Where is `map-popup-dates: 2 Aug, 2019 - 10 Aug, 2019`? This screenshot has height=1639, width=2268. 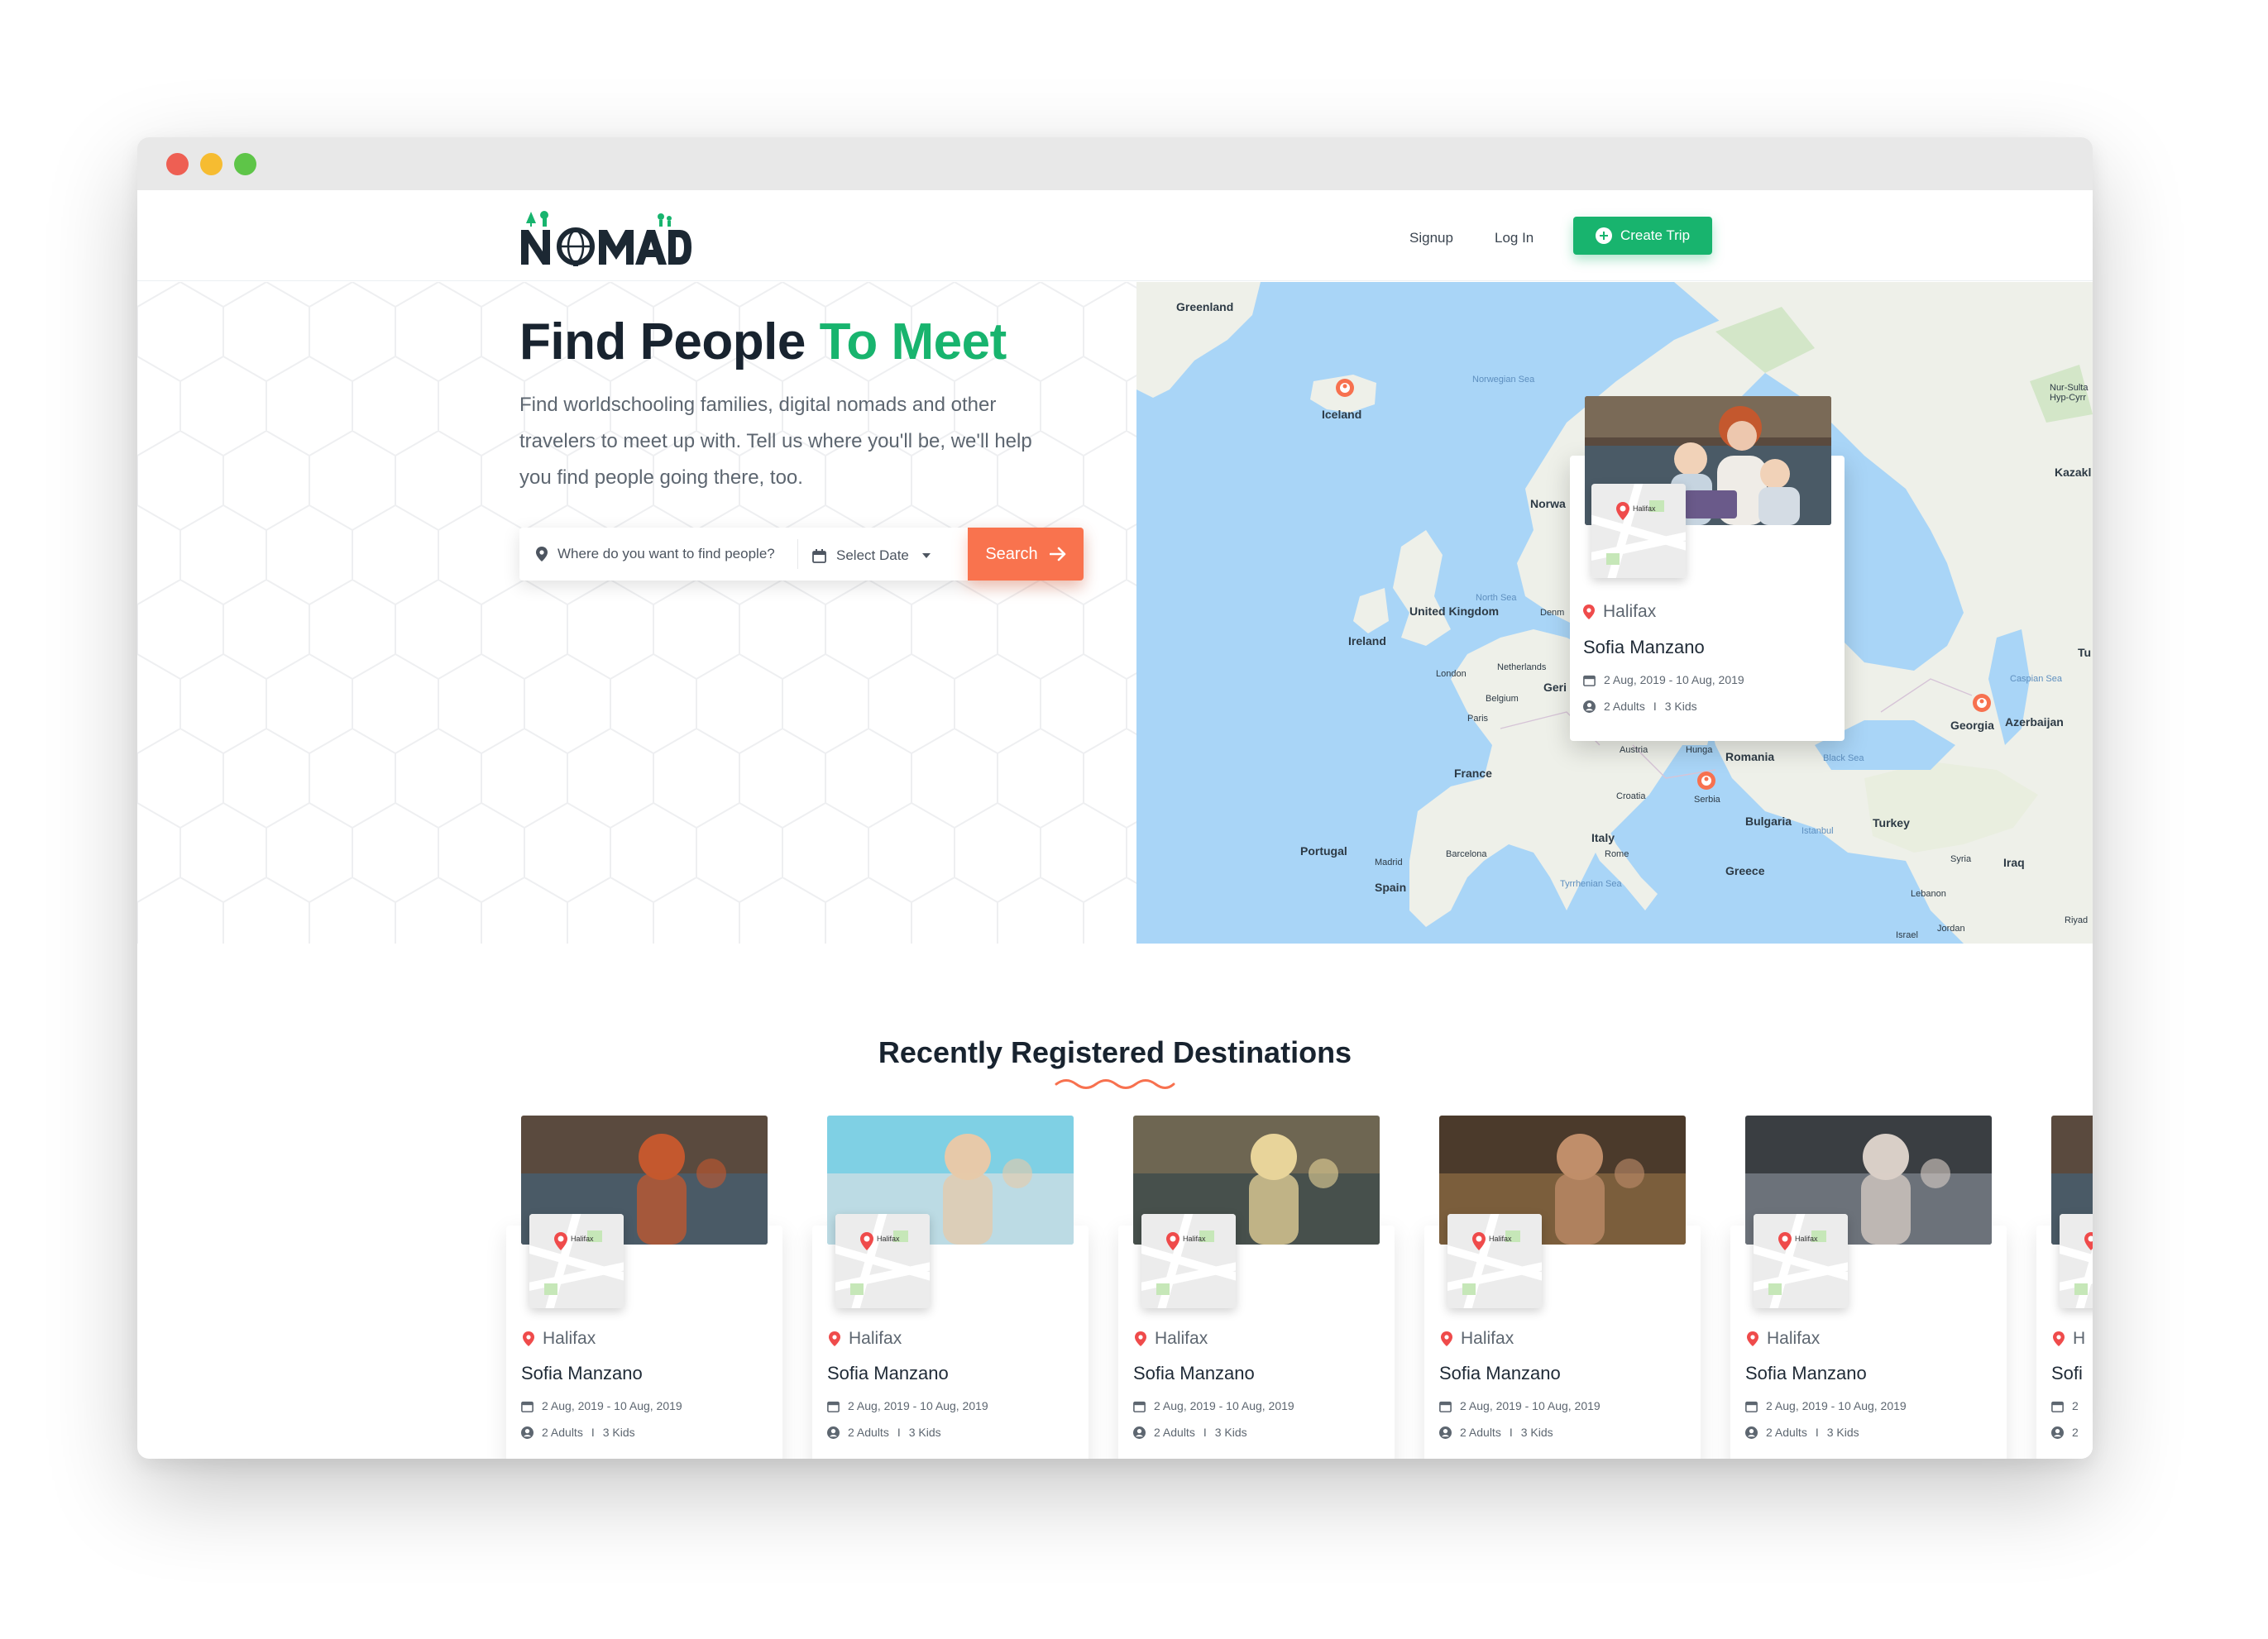 map-popup-dates: 2 Aug, 2019 - 10 Aug, 2019 is located at coordinates (1663, 679).